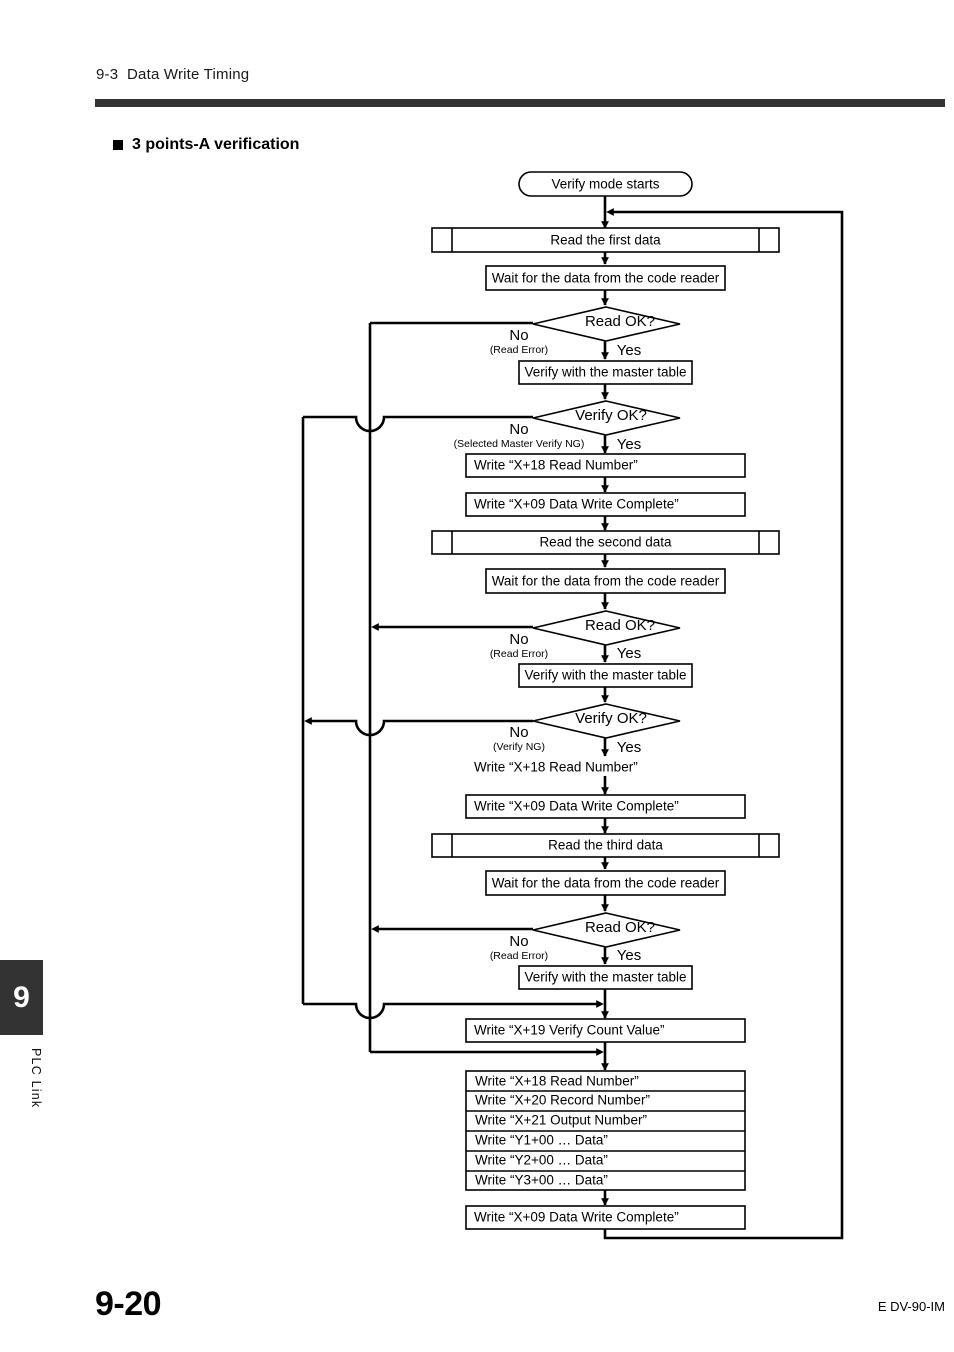 This screenshot has width=954, height=1352. Describe the element at coordinates (541, 1160) in the screenshot. I see `node-label: Write “Y2+00 … Data”` at that location.